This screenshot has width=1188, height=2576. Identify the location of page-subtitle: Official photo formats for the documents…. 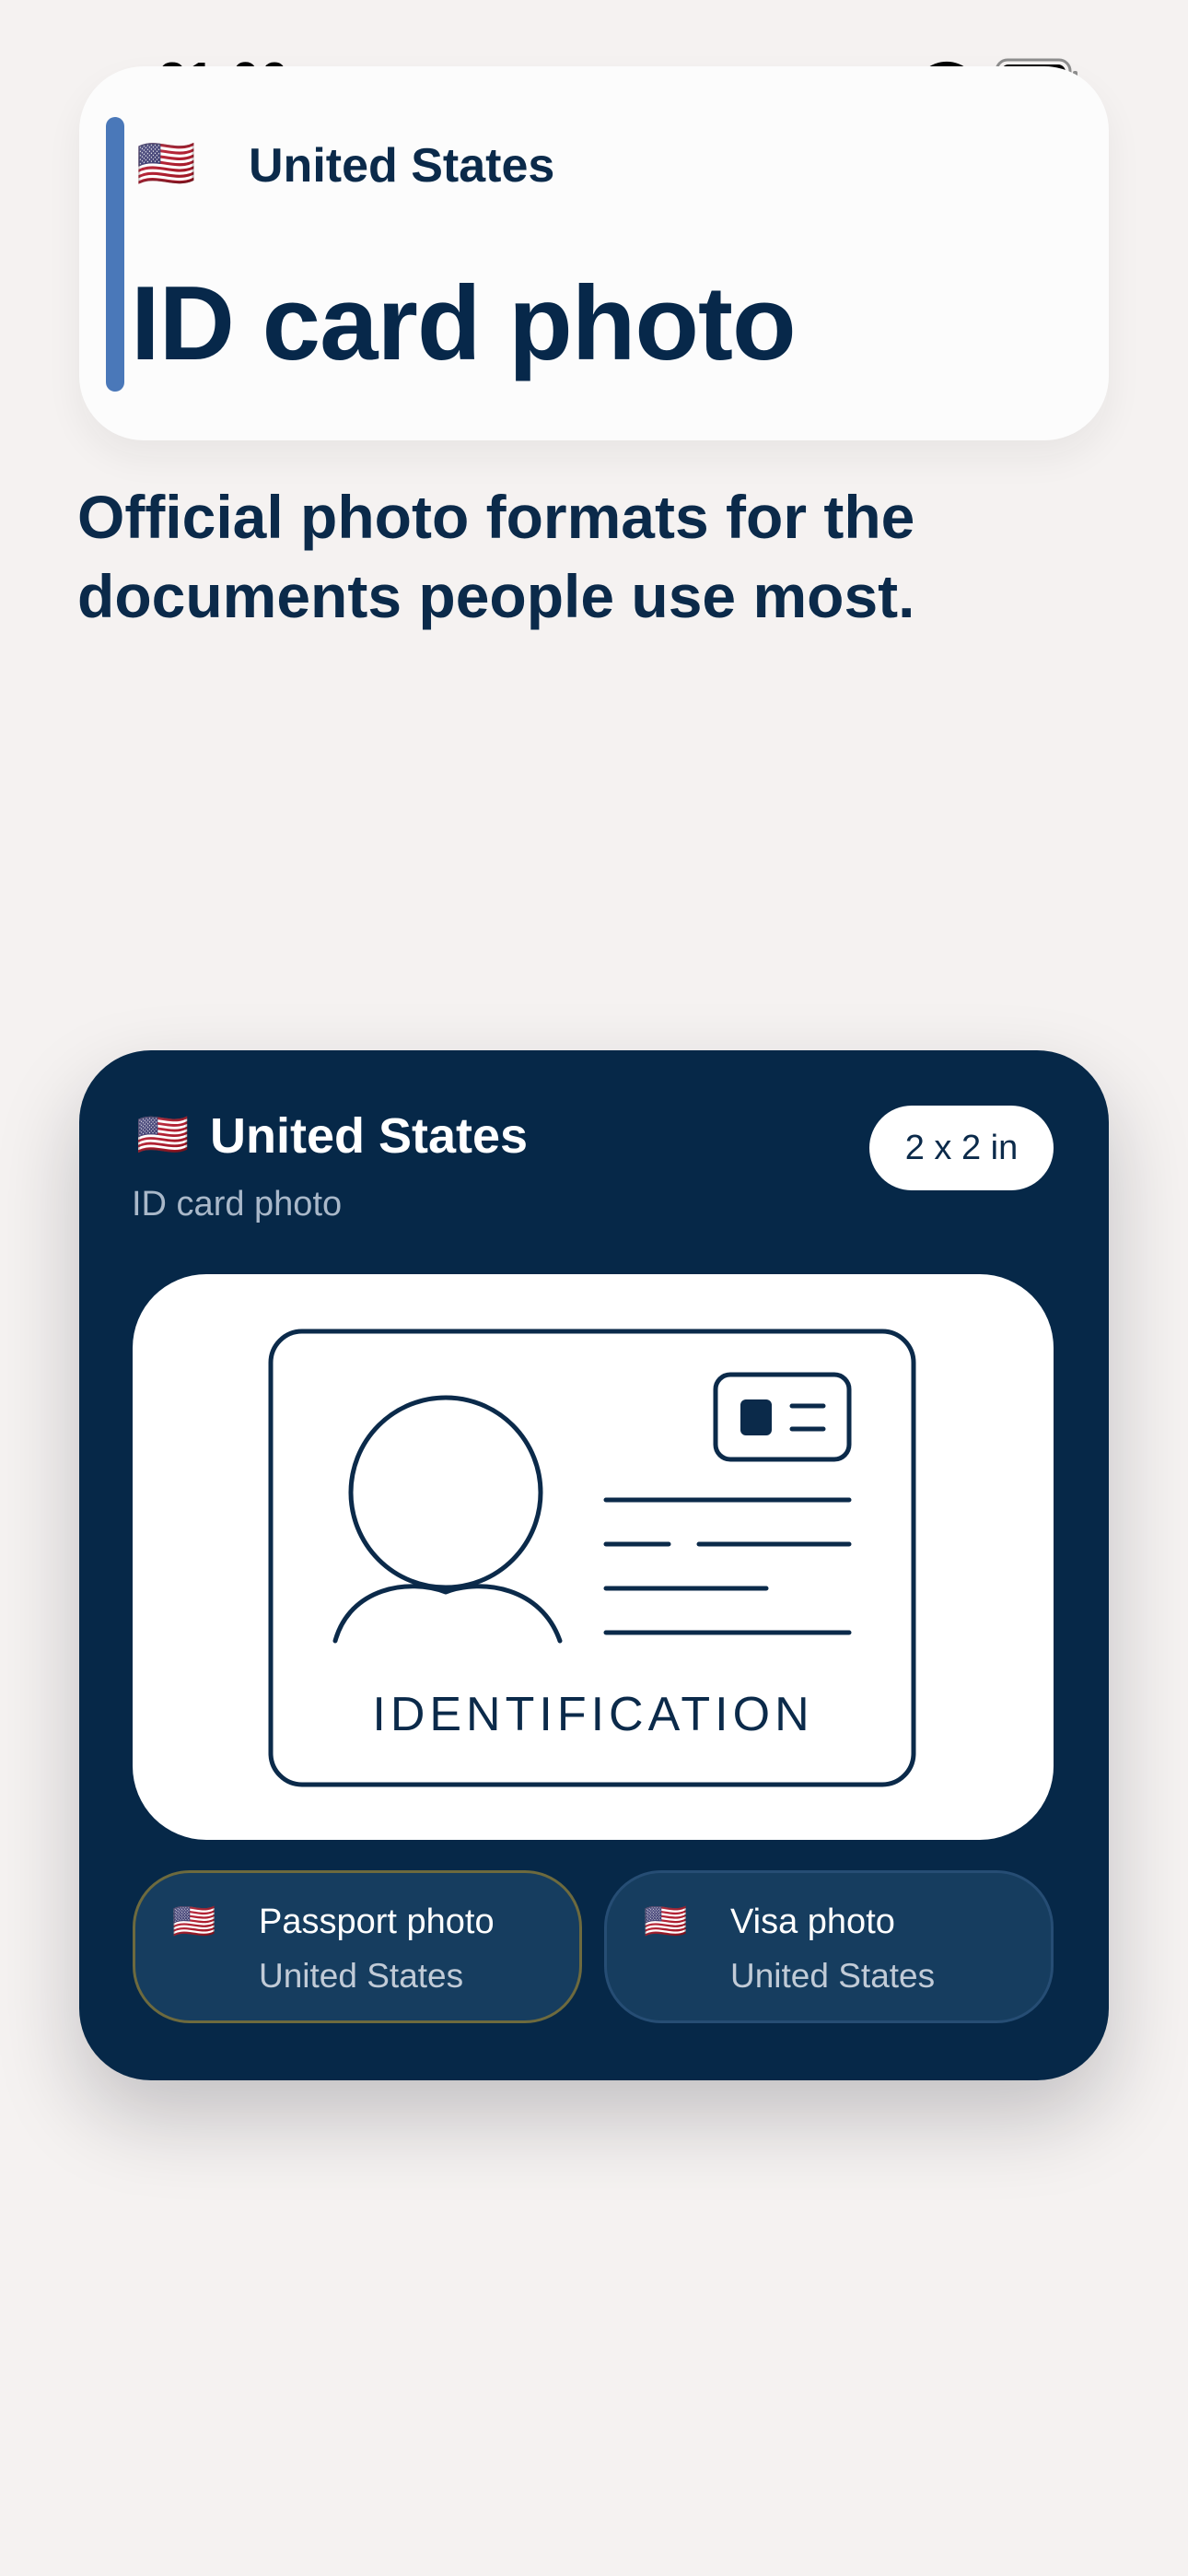
(496, 556).